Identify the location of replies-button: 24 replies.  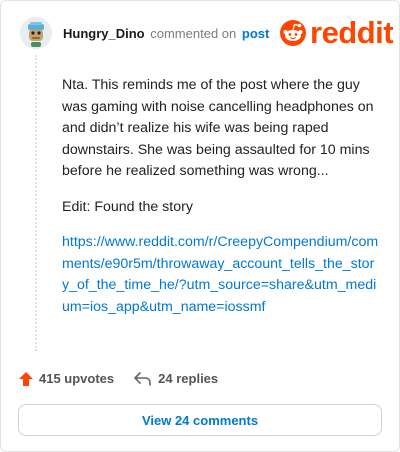
(176, 378).